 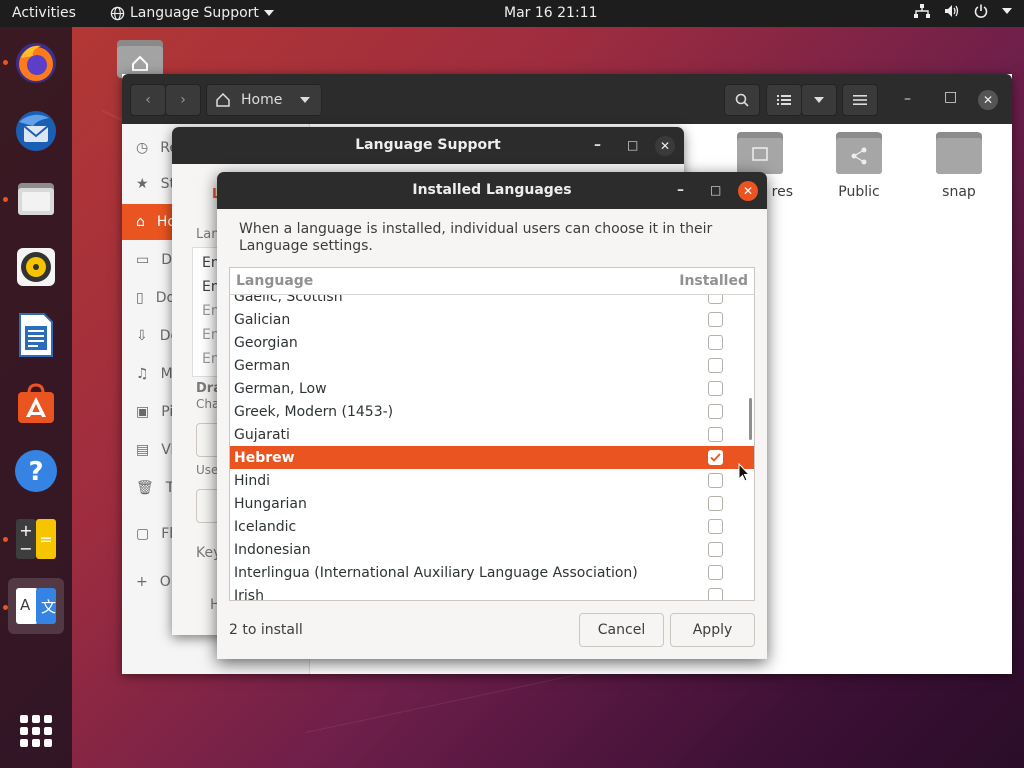 I want to click on globe-icon, so click(x=117, y=13).